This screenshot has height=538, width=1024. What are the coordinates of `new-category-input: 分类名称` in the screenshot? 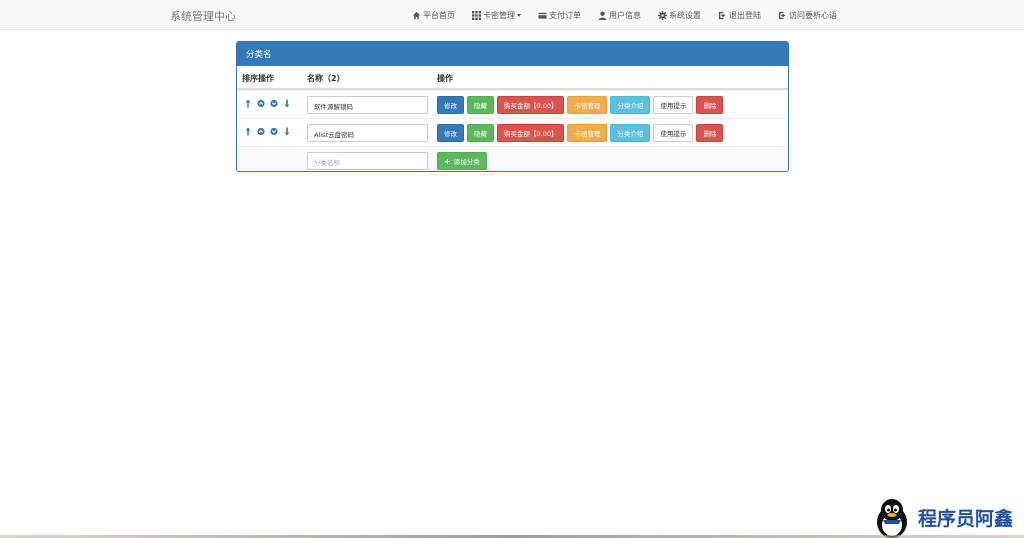 It's located at (367, 161).